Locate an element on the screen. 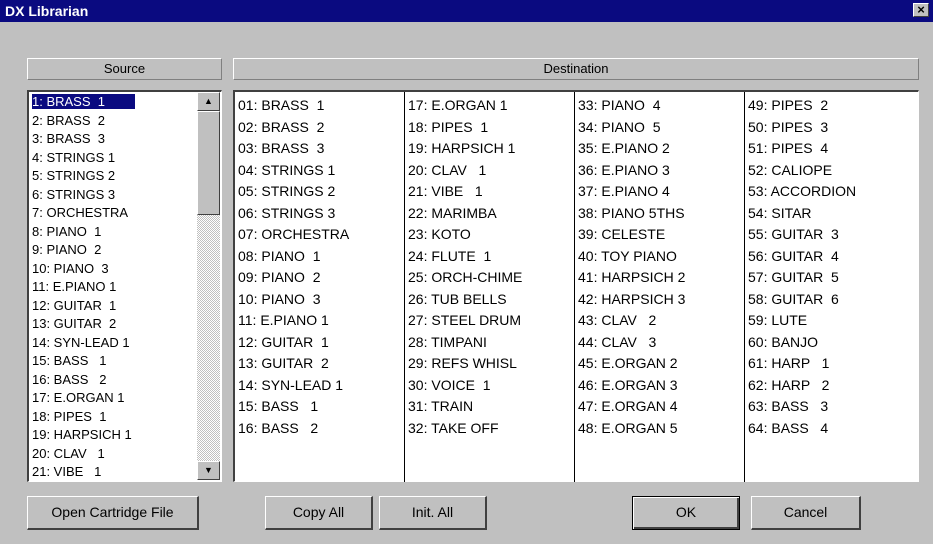 The height and width of the screenshot is (544, 933). destination-slot: 46: E.ORGAN 3 is located at coordinates (628, 385).